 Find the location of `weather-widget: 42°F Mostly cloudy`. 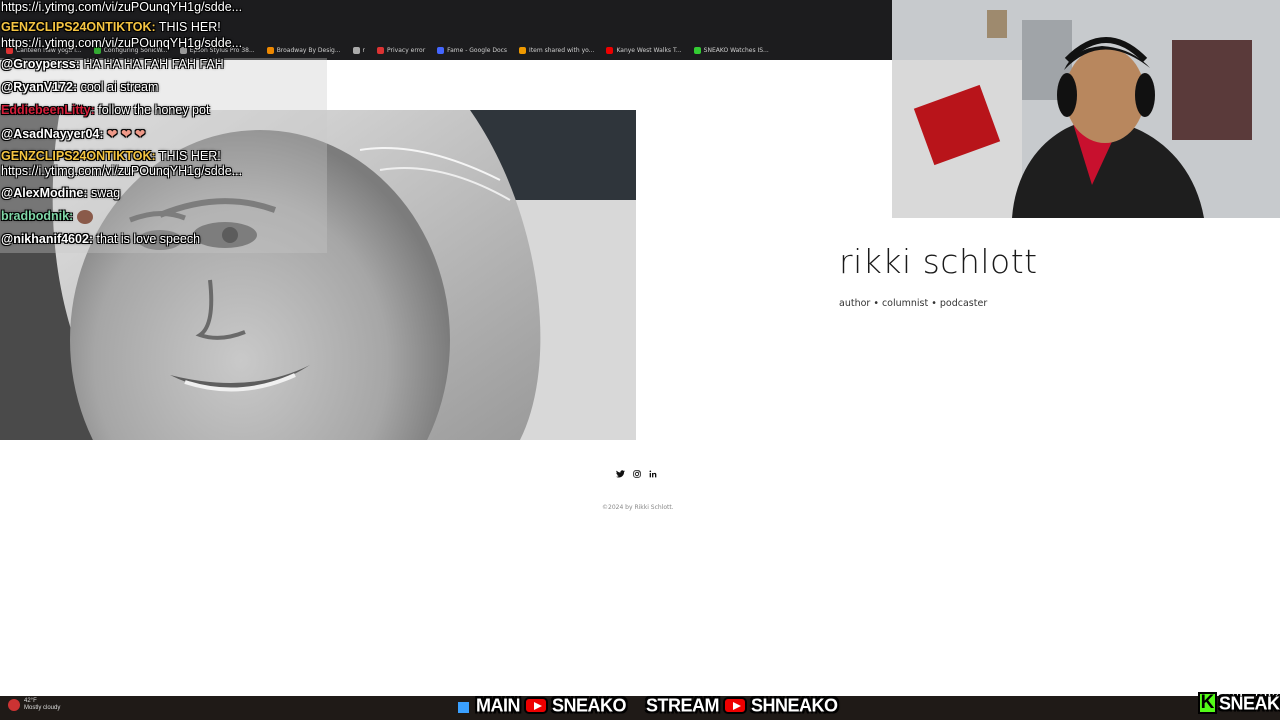

weather-widget: 42°F Mostly cloudy is located at coordinates (34, 705).